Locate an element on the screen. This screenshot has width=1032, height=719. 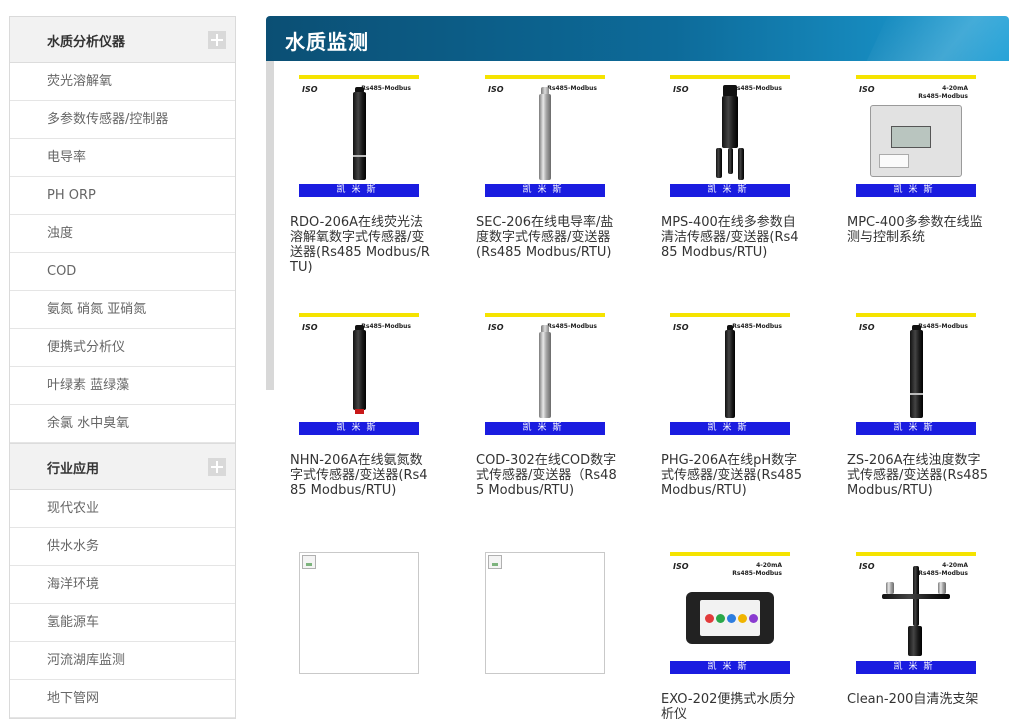
product-name-link: MPC-400多参数在线监测与控制系统 is located at coordinates (918, 230).